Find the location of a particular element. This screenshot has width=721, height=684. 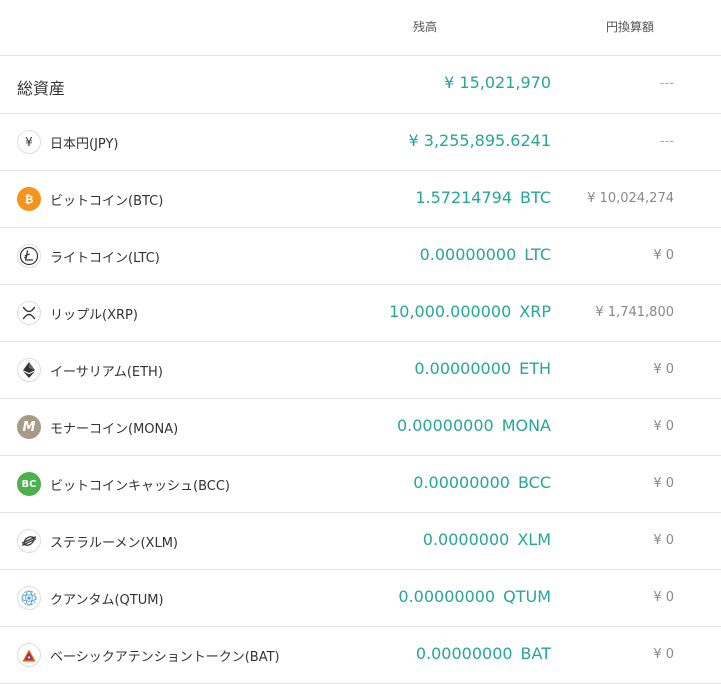

asset-balance: 0.00000000 BCC is located at coordinates (482, 482).